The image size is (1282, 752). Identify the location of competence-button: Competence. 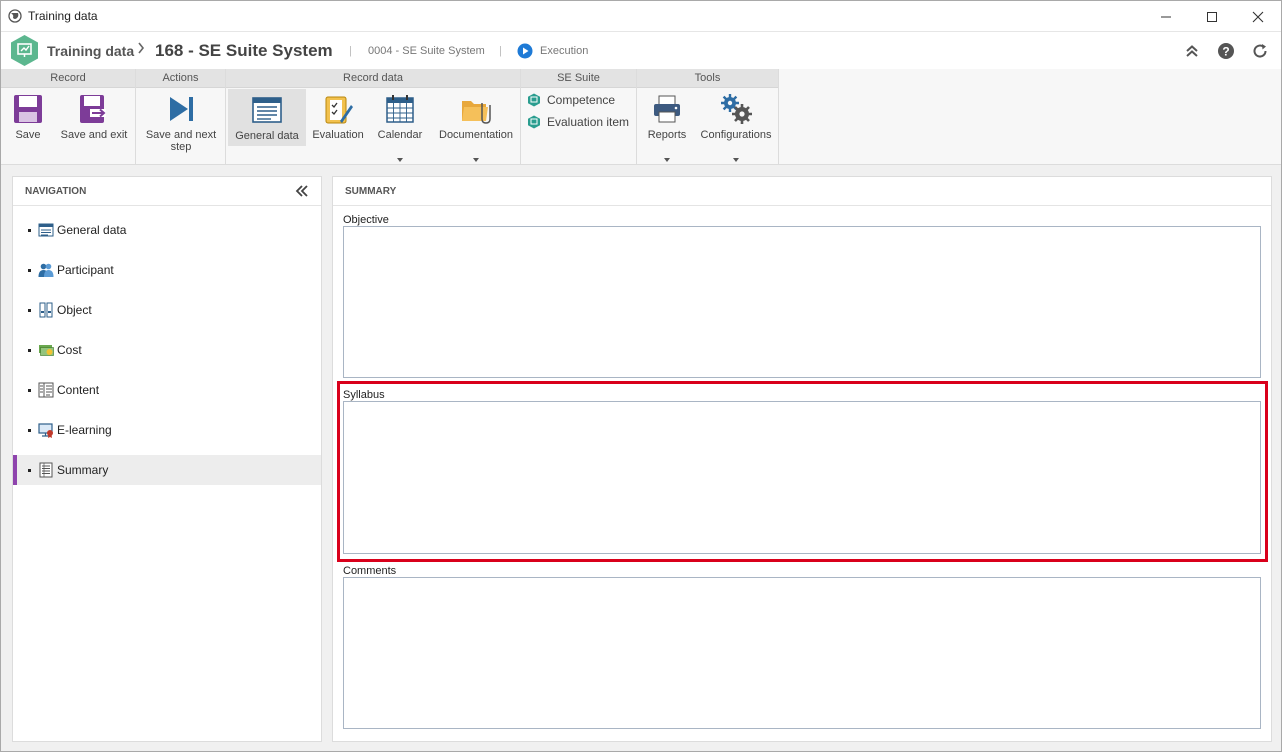
(571, 100).